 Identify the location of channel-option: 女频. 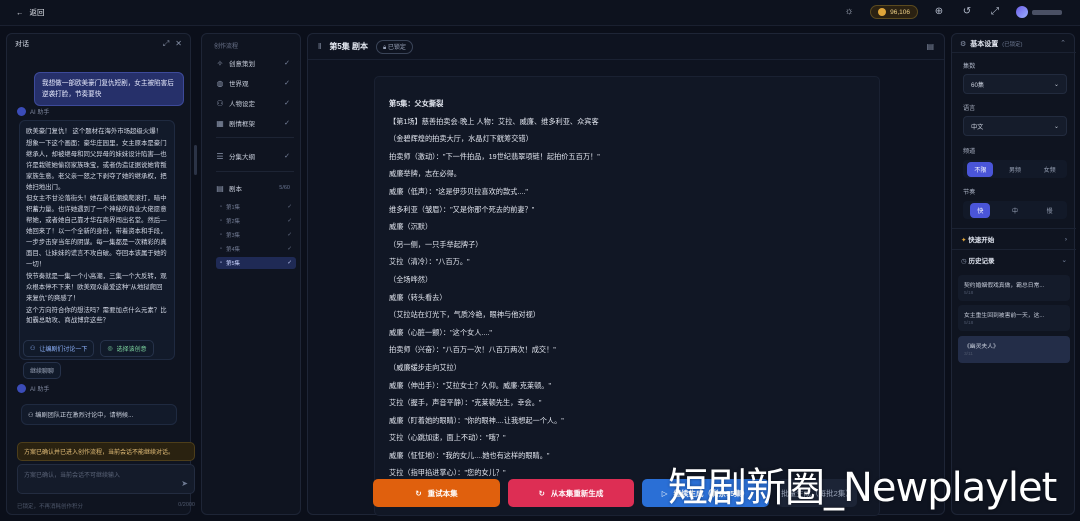
(1050, 169).